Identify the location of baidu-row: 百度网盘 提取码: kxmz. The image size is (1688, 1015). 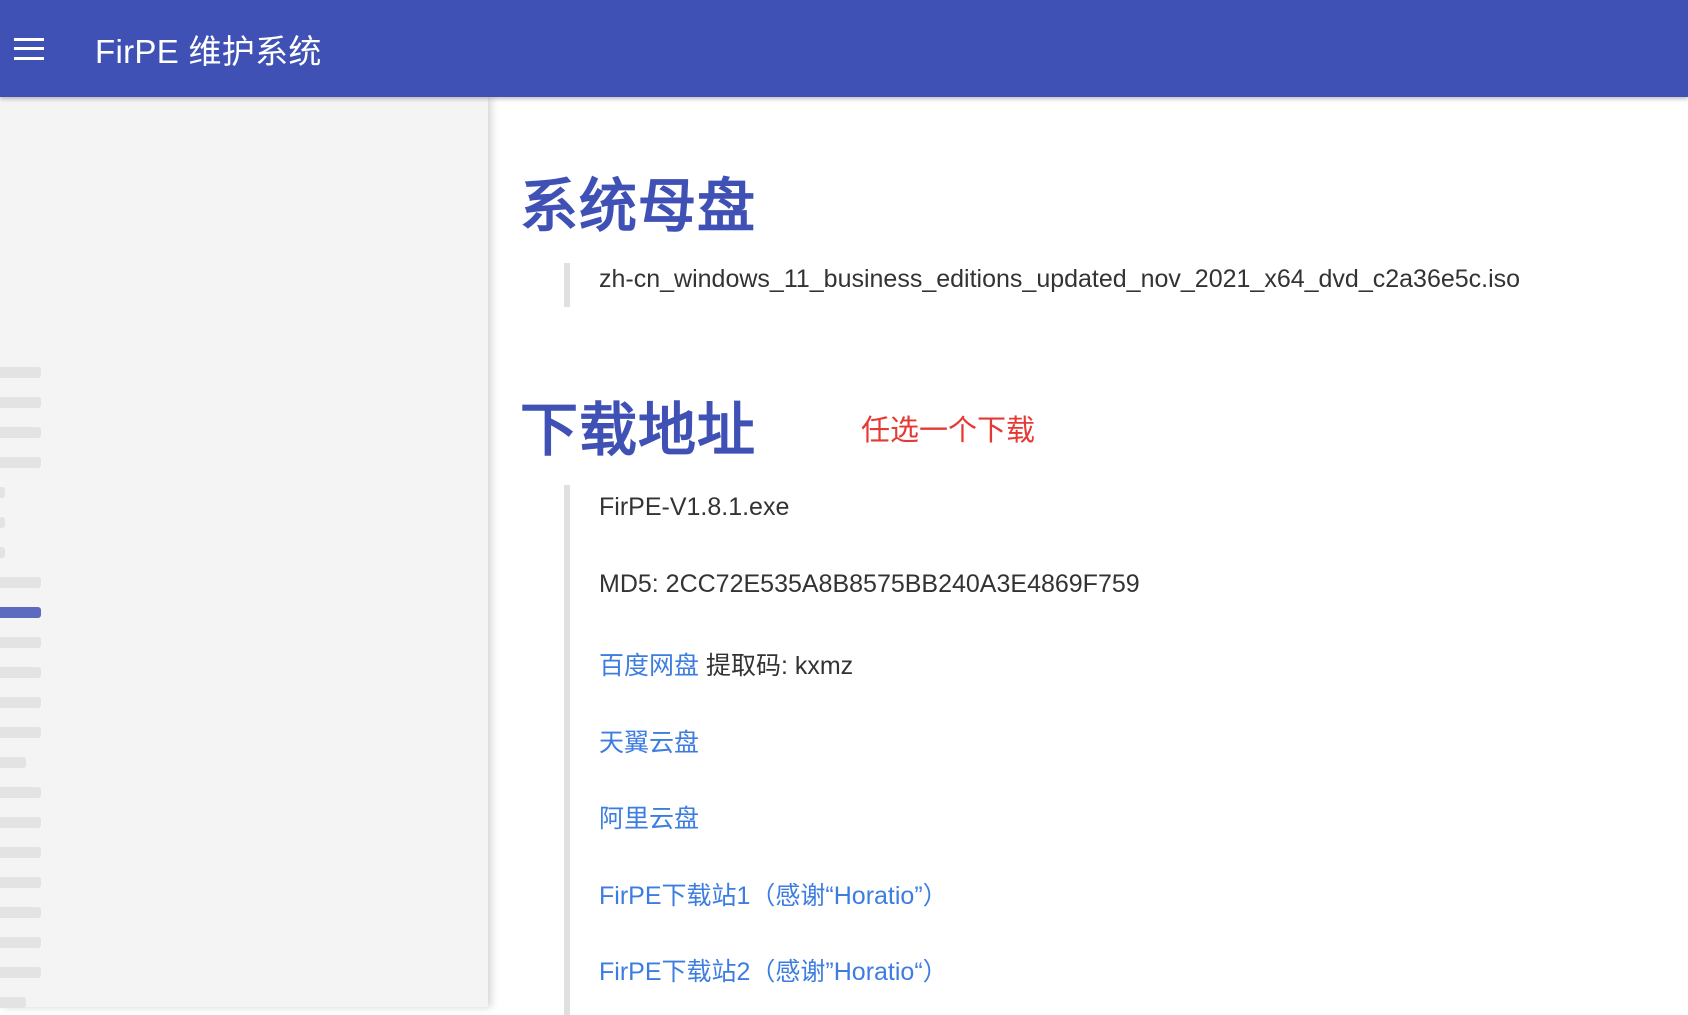
(726, 664).